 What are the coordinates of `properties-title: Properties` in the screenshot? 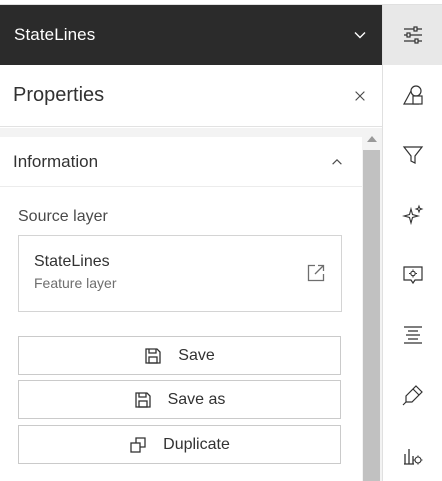 It's located at (59, 95).